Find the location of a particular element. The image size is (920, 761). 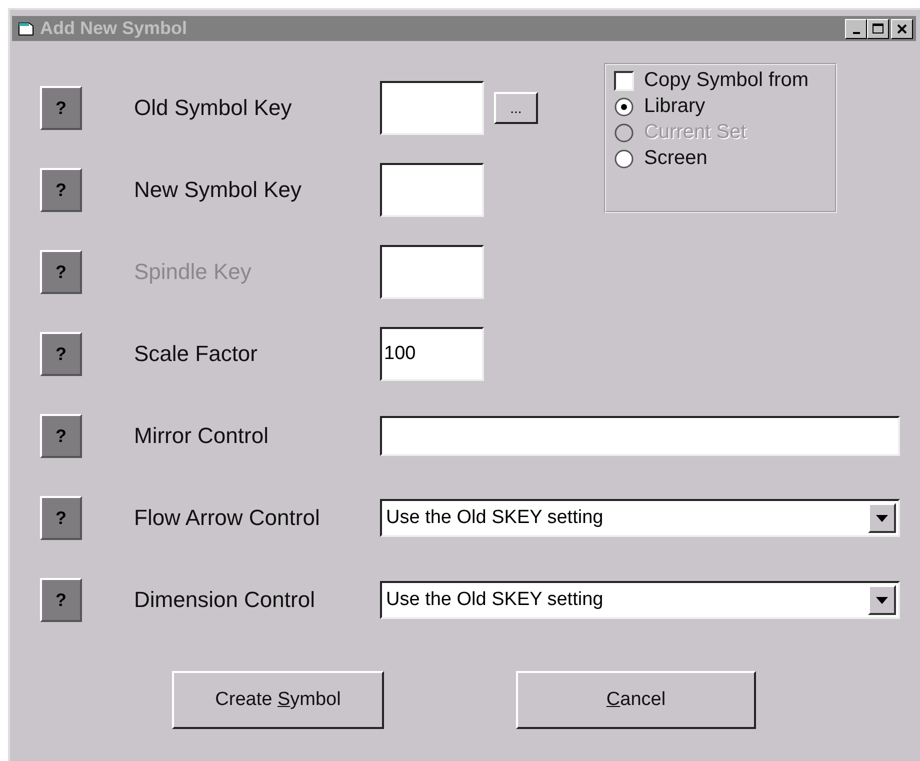

field-label: New Symbol Key is located at coordinates (218, 190).